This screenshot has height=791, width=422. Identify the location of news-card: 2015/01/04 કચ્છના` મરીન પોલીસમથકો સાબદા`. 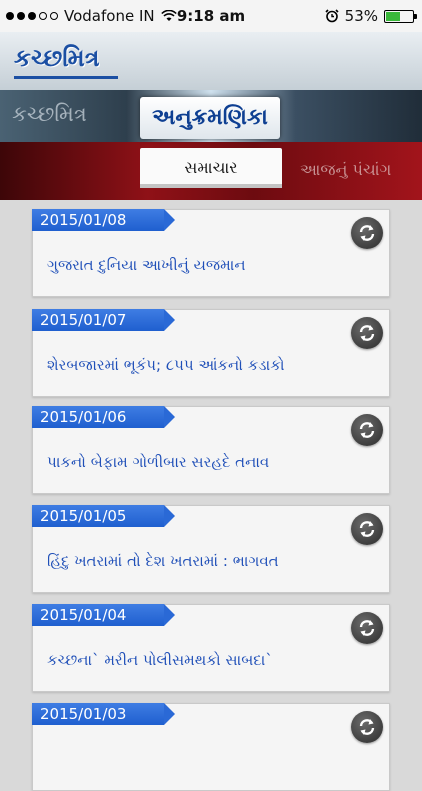
(211, 648).